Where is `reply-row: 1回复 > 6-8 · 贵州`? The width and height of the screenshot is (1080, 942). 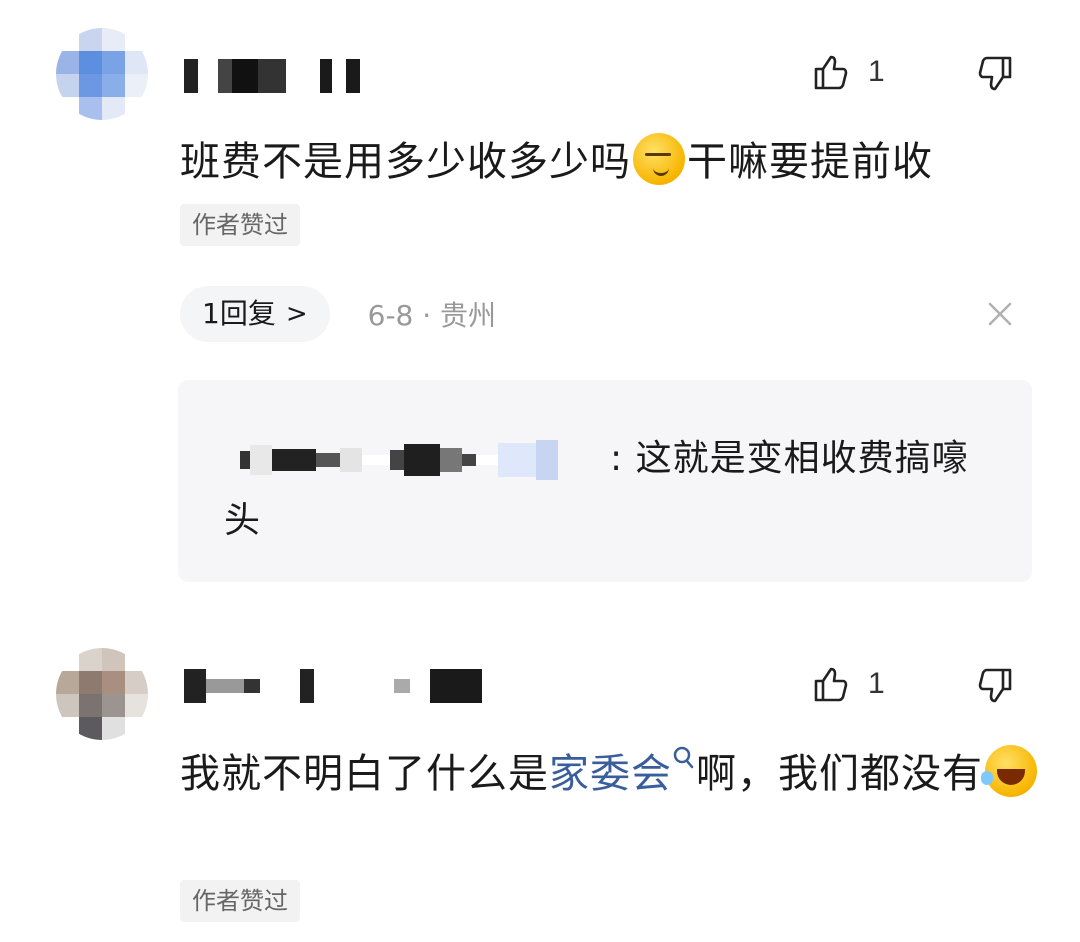 reply-row: 1回复 > 6-8 · 贵州 is located at coordinates (338, 314).